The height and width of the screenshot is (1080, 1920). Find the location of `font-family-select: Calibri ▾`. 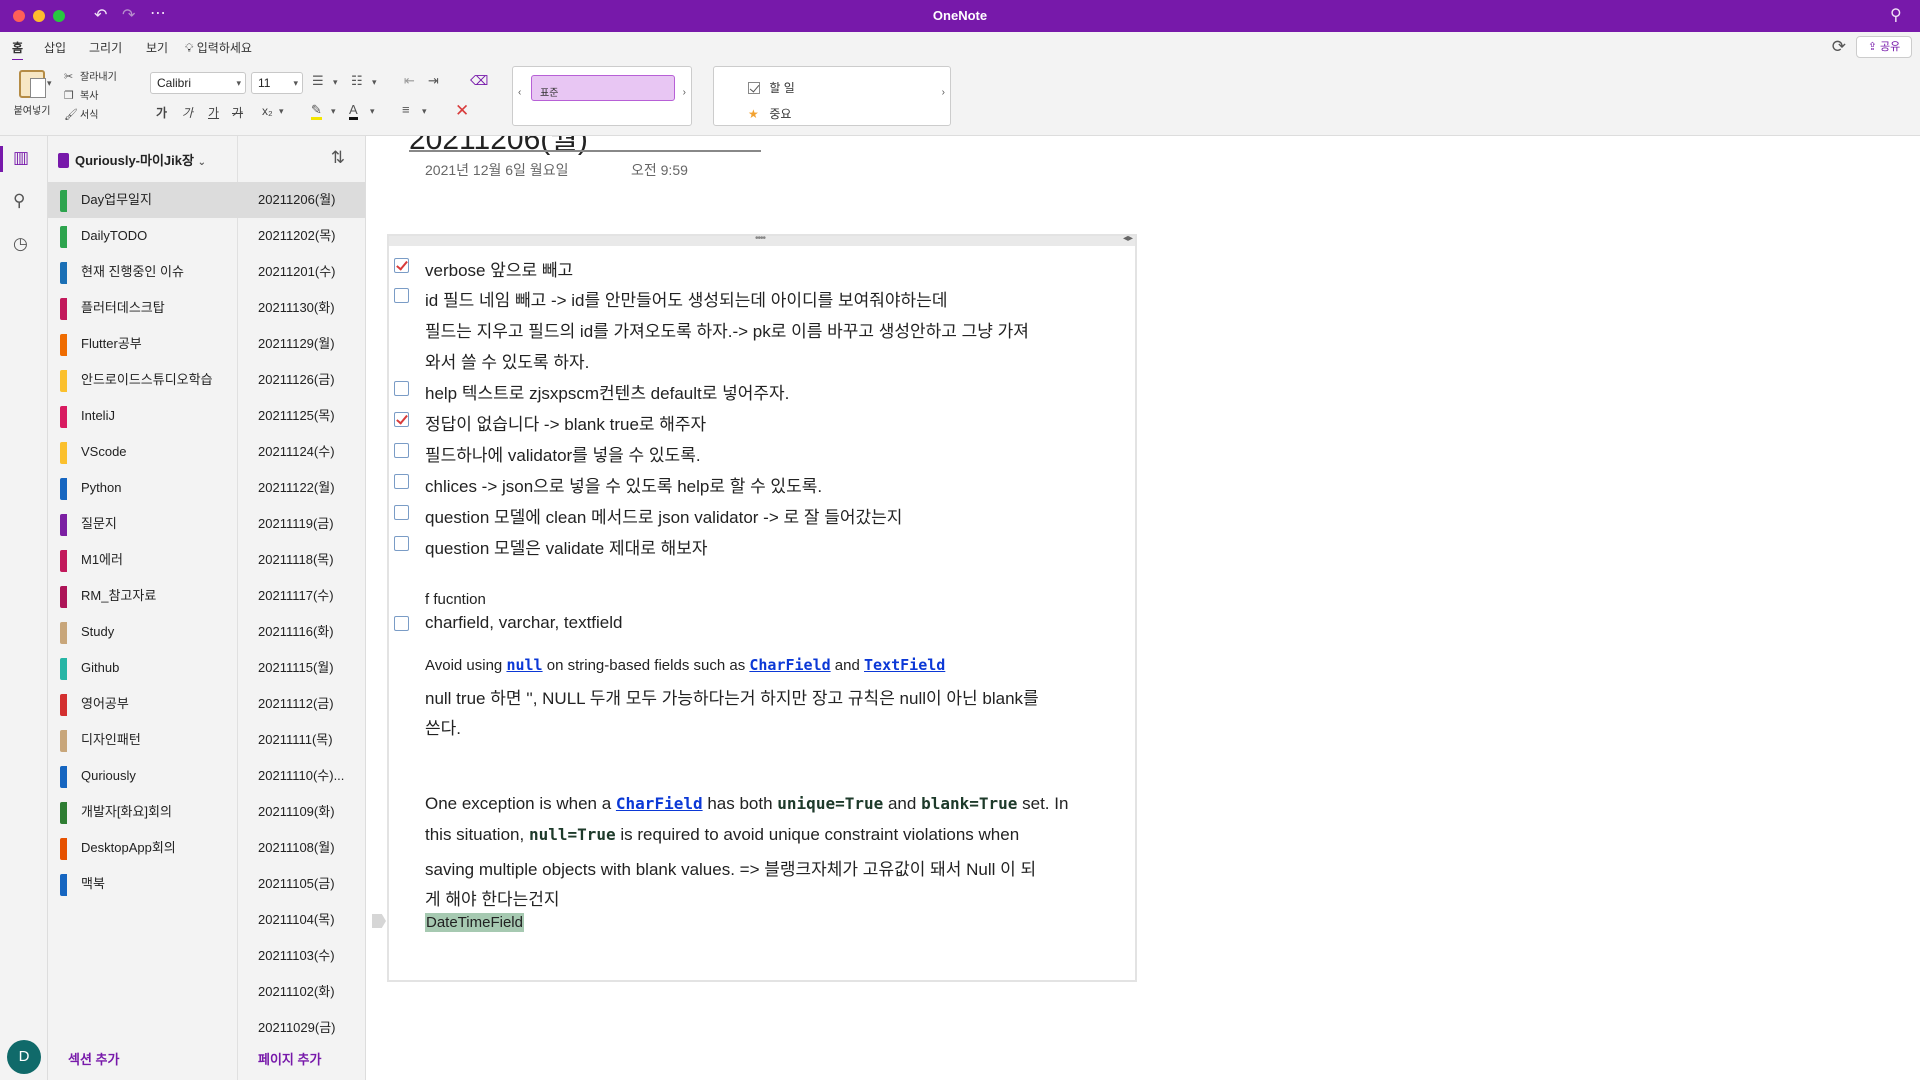

font-family-select: Calibri ▾ is located at coordinates (198, 83).